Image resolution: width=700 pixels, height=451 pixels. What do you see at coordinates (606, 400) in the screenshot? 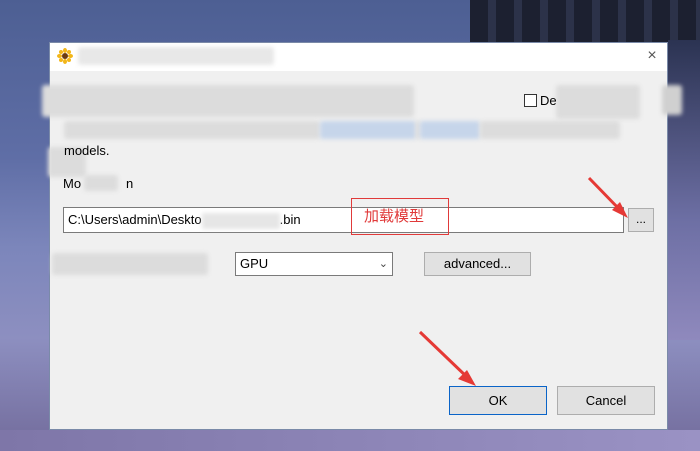
I see `cancel-button: Cancel` at bounding box center [606, 400].